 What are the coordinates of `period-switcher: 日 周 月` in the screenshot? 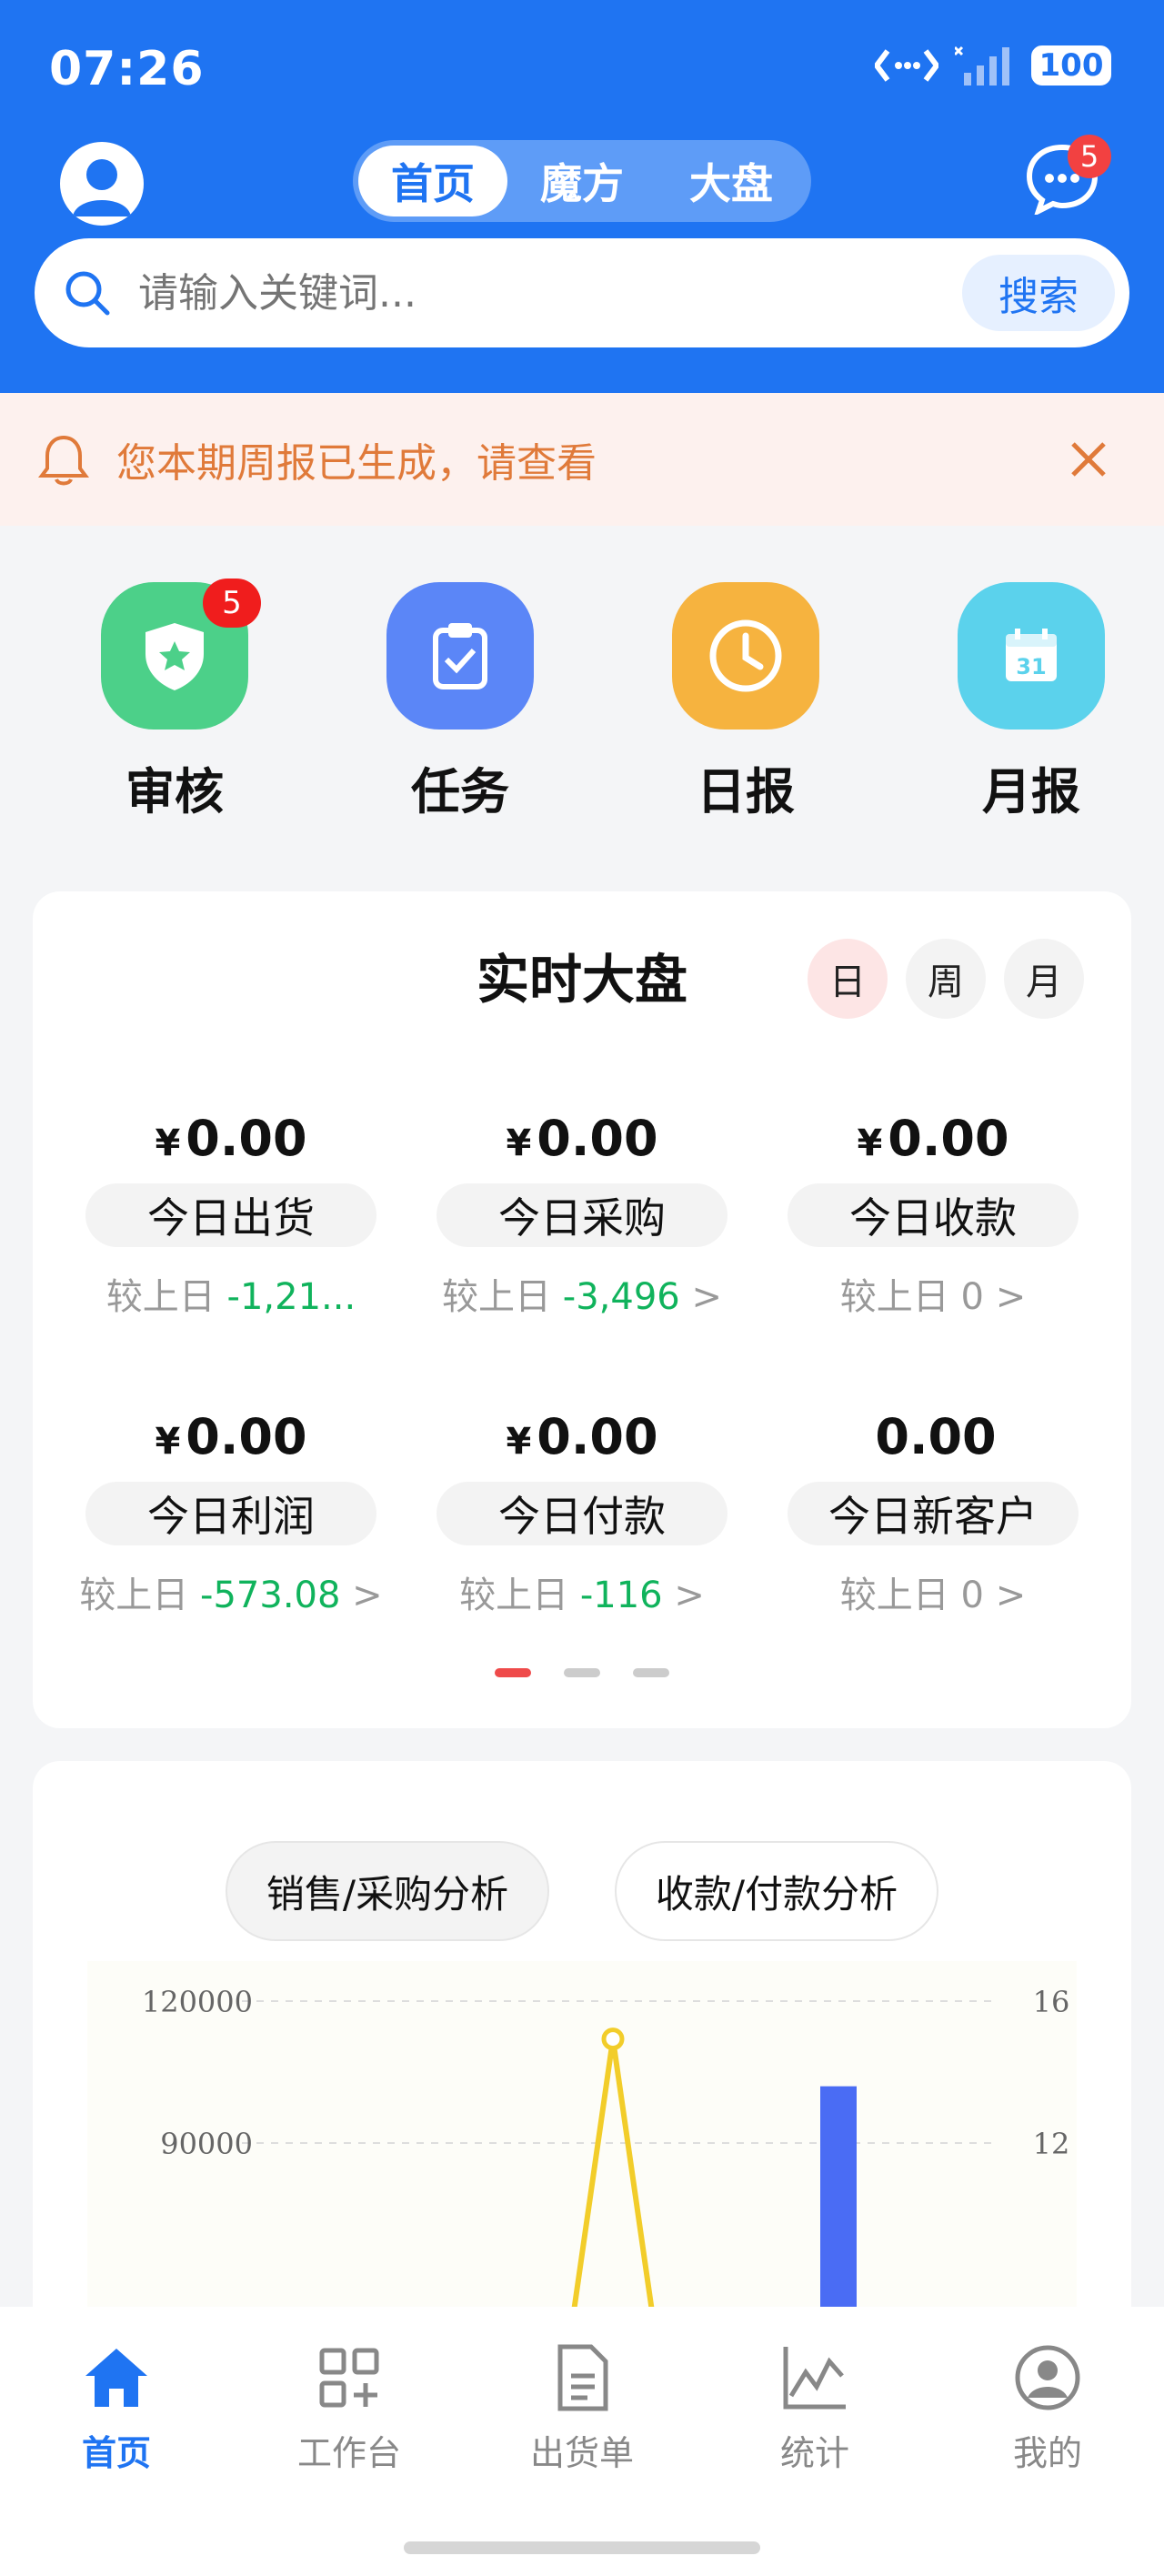 It's located at (946, 979).